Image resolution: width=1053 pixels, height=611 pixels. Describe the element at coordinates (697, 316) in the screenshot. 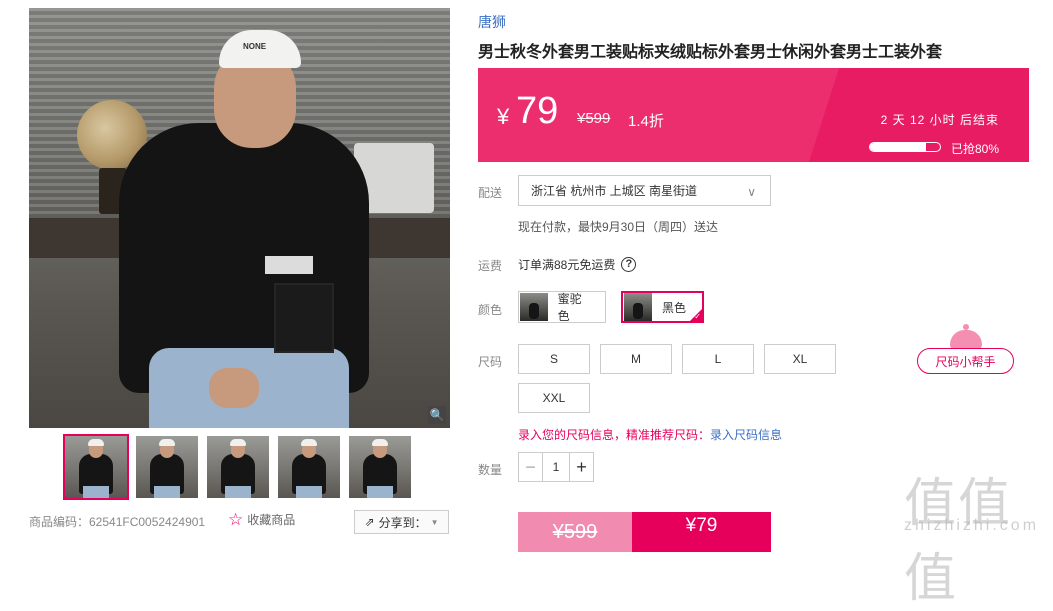

I see `check-icon: ✓` at that location.